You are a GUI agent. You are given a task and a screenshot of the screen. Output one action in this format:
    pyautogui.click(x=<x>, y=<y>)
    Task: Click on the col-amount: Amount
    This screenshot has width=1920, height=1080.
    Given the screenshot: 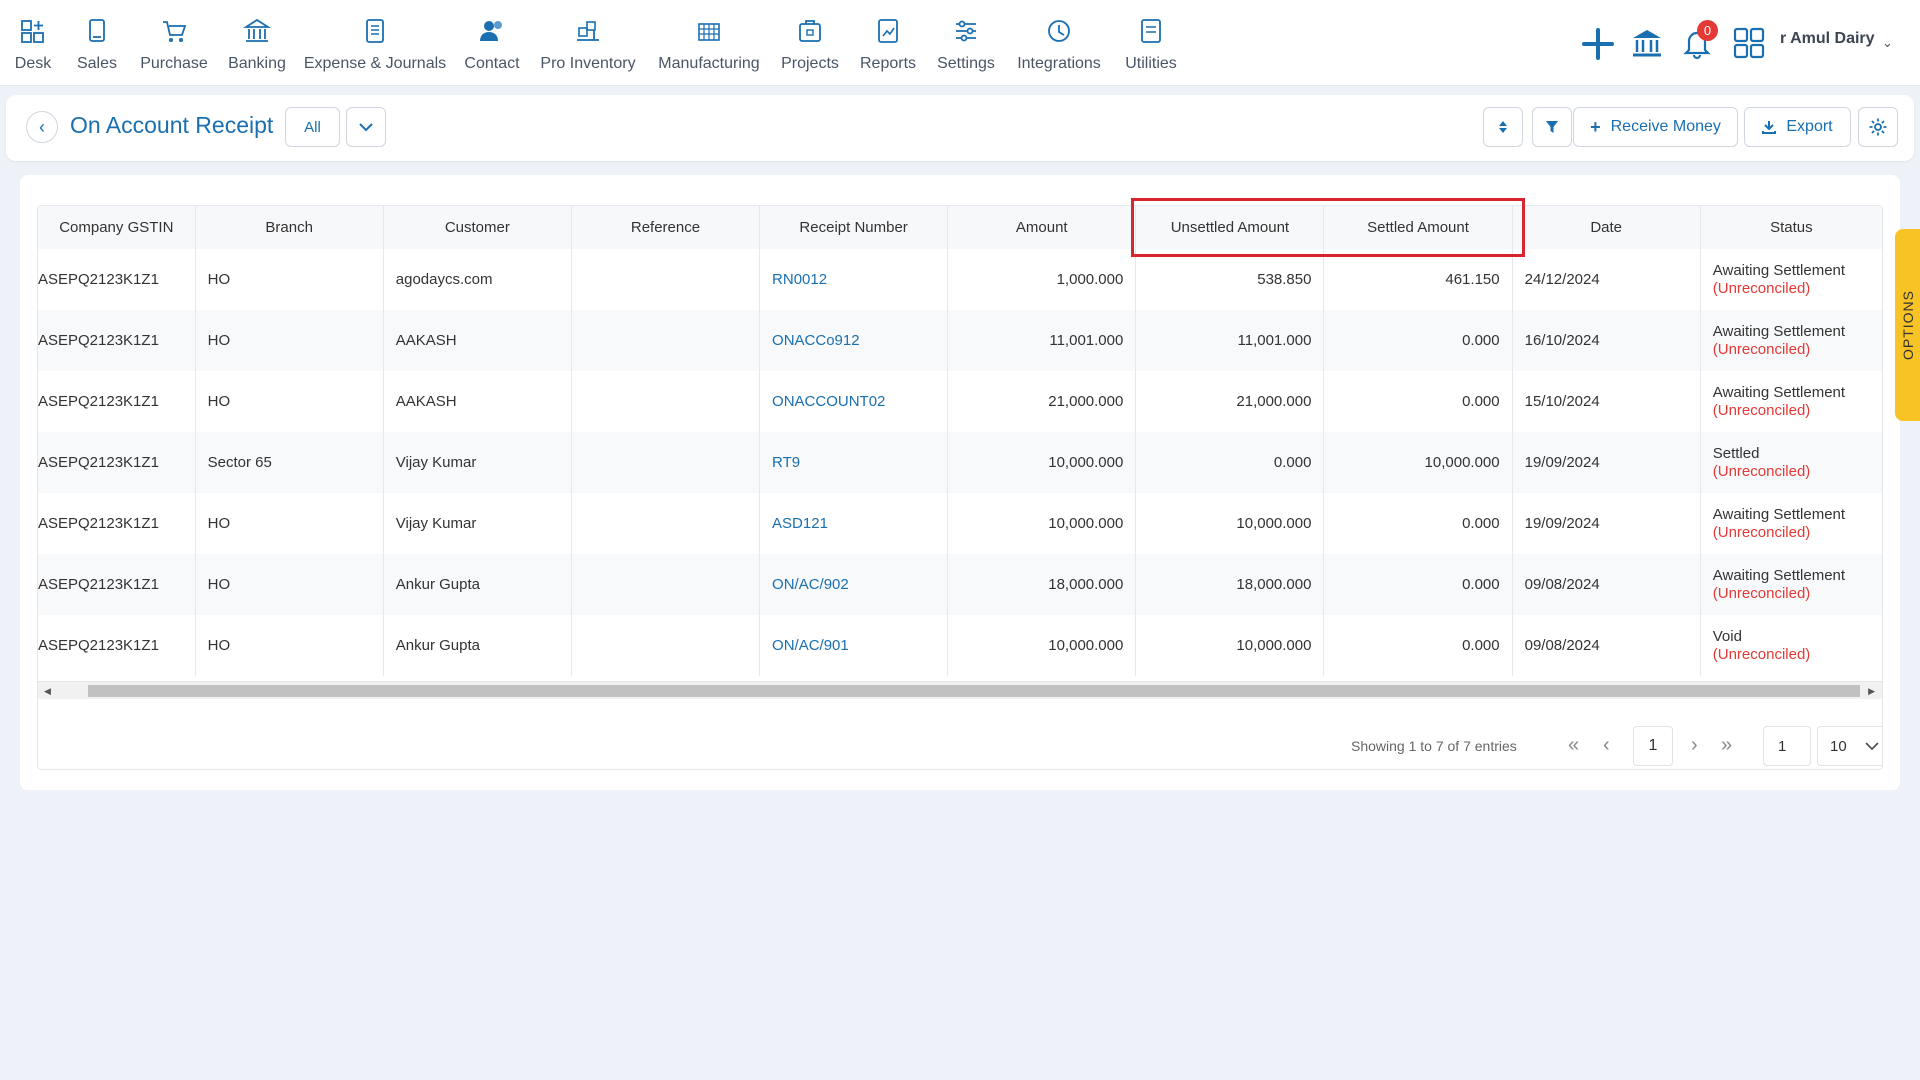 What is the action you would take?
    pyautogui.click(x=1042, y=227)
    